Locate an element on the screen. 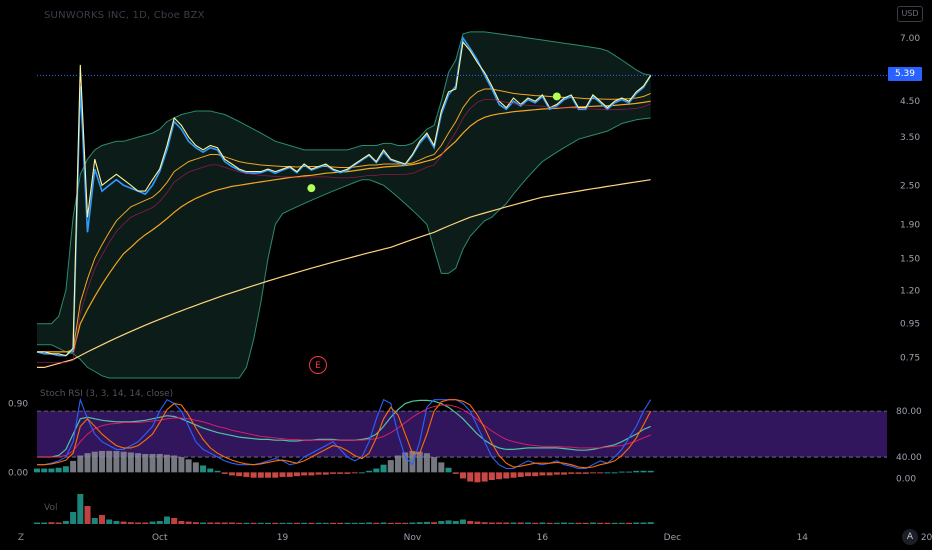 This screenshot has width=932, height=550. indicator-label: Stoch RSI (3, 3, 14, 14, close) is located at coordinates (106, 394).